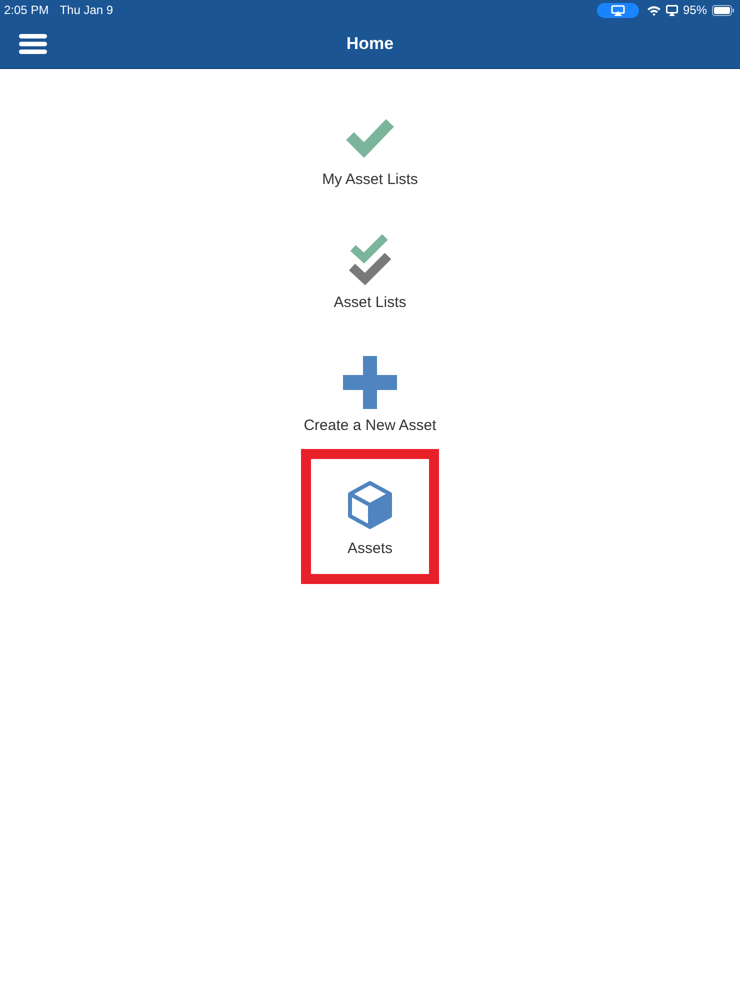  Describe the element at coordinates (617, 10) in the screenshot. I see `screen-share-icon` at that location.